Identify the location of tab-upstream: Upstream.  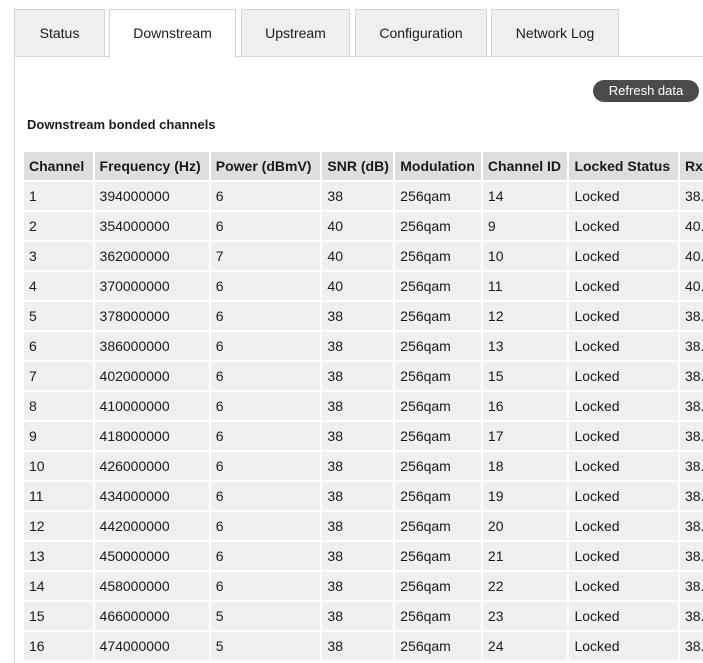
(295, 32).